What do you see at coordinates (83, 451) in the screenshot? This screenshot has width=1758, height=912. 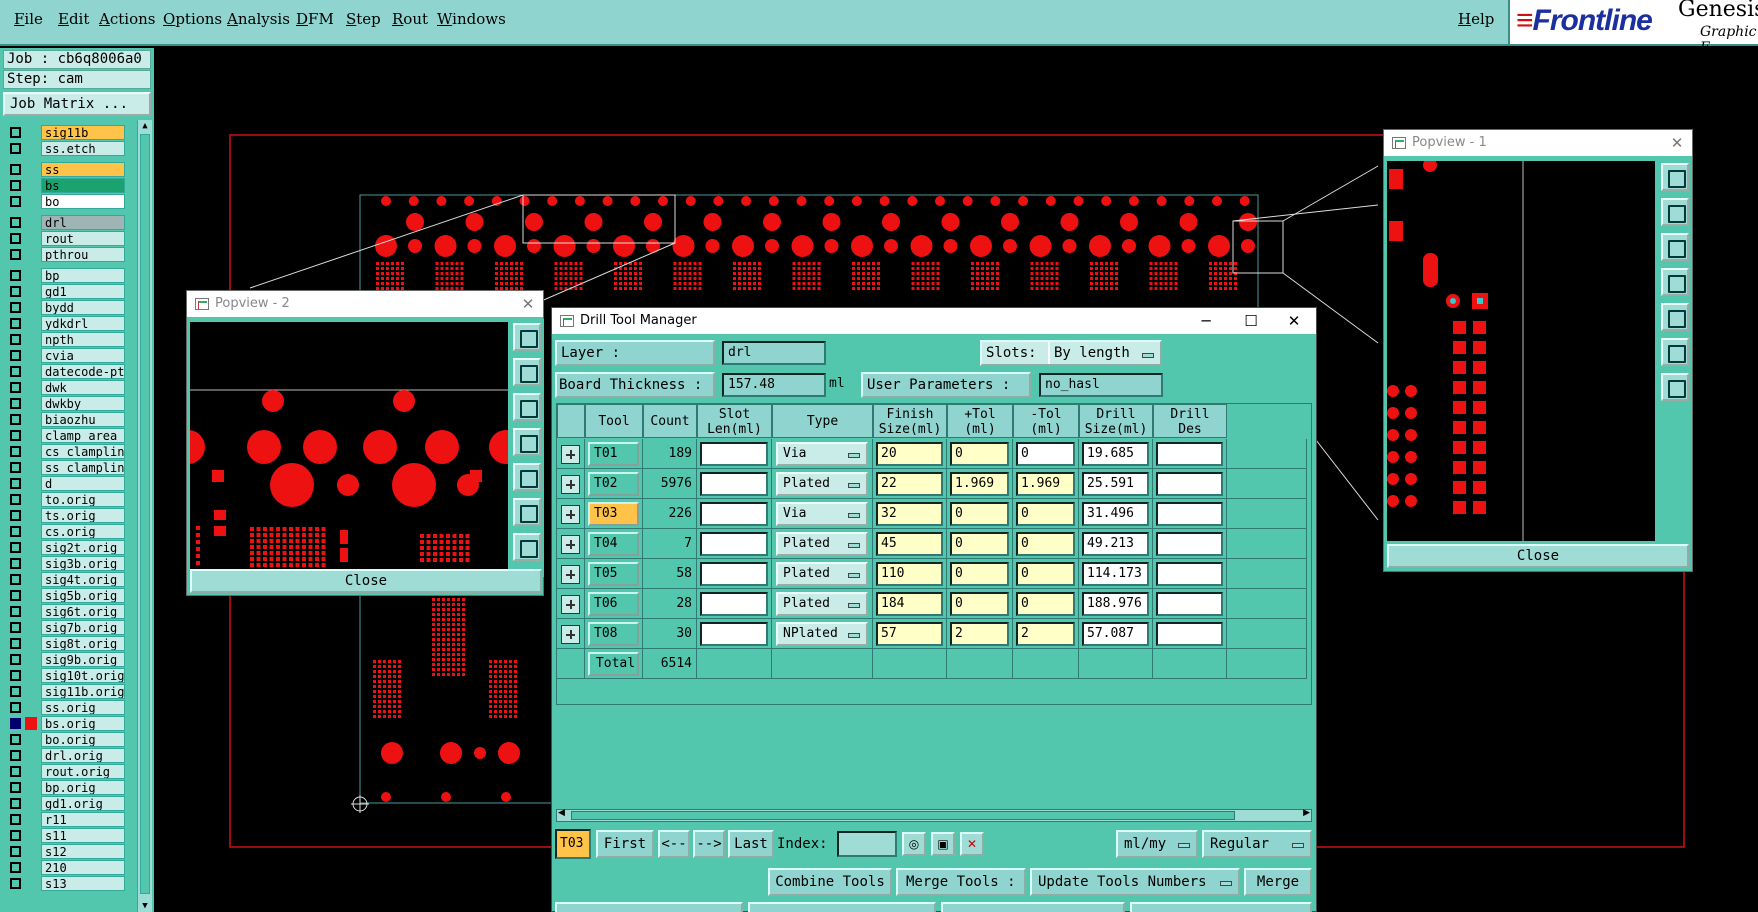 I see `layer-name: cs_clampline` at bounding box center [83, 451].